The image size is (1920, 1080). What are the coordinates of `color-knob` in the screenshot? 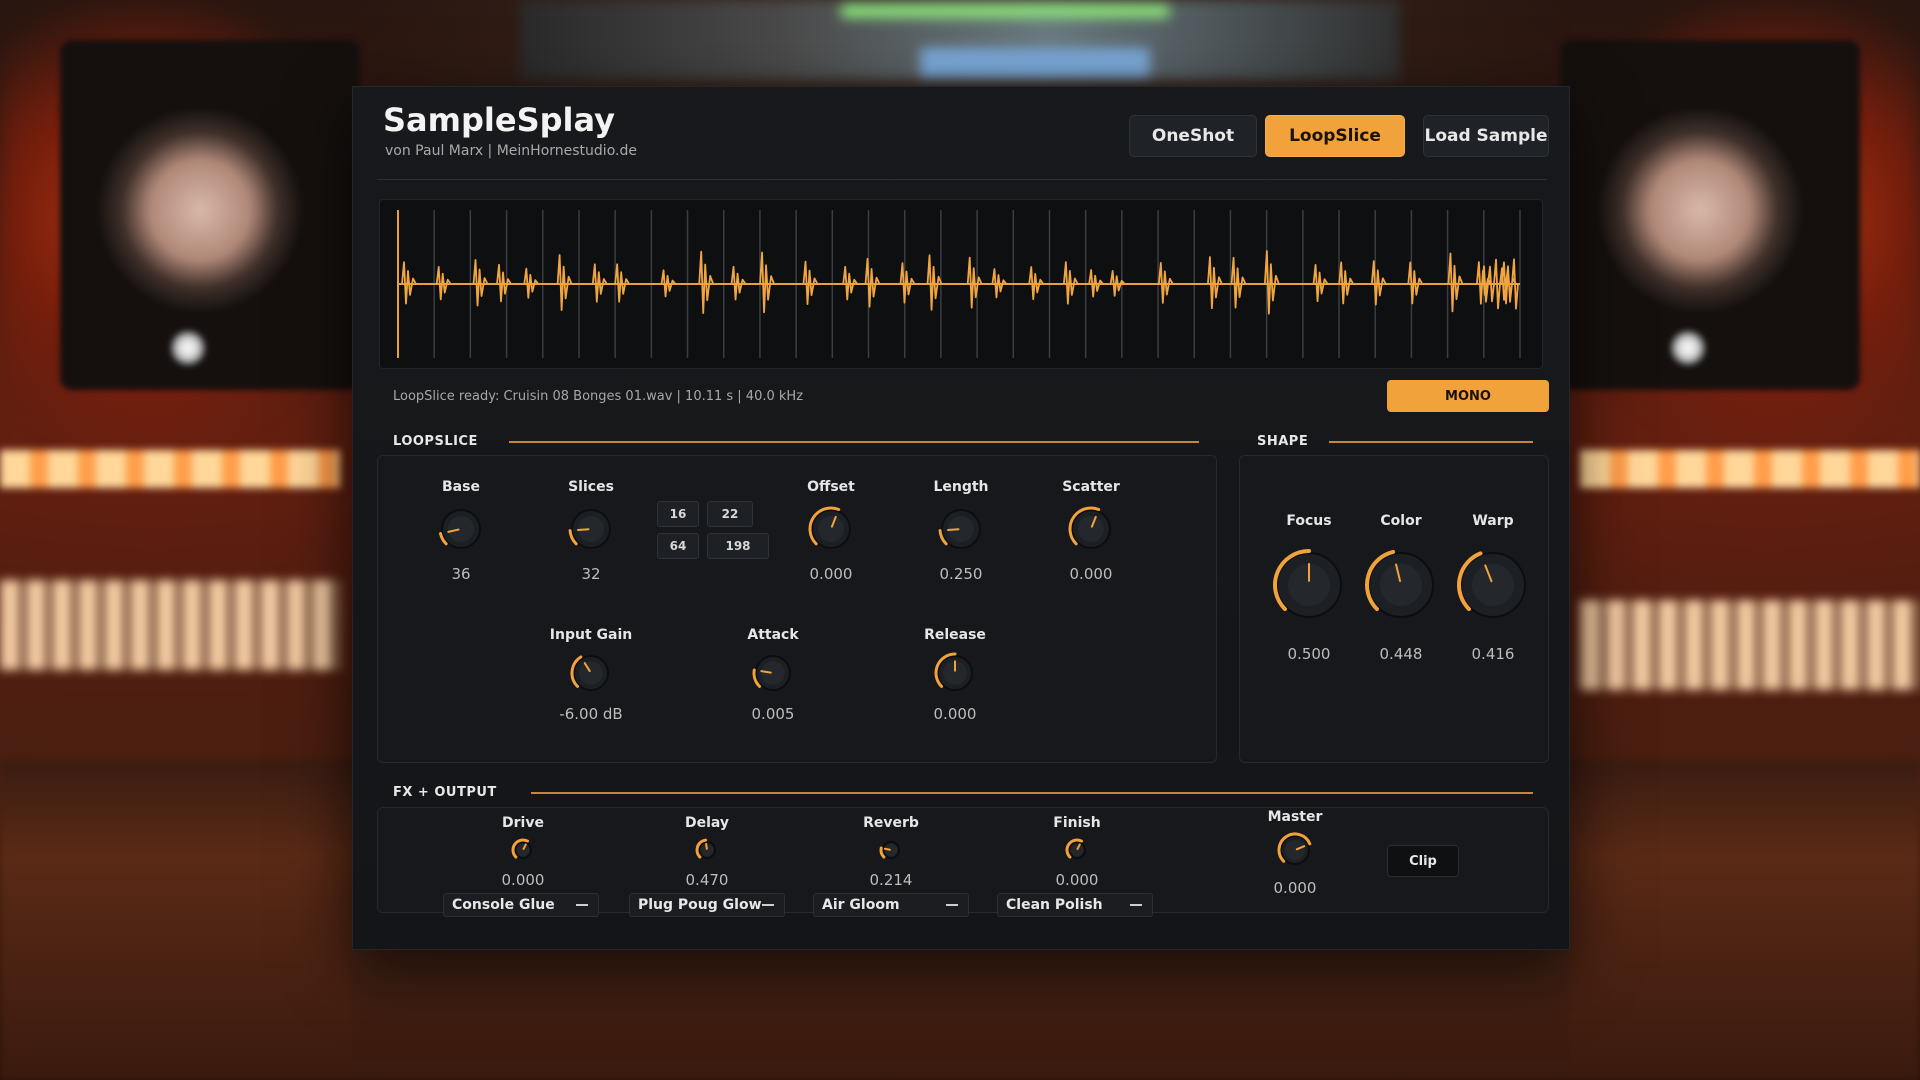 It's located at (1401, 587).